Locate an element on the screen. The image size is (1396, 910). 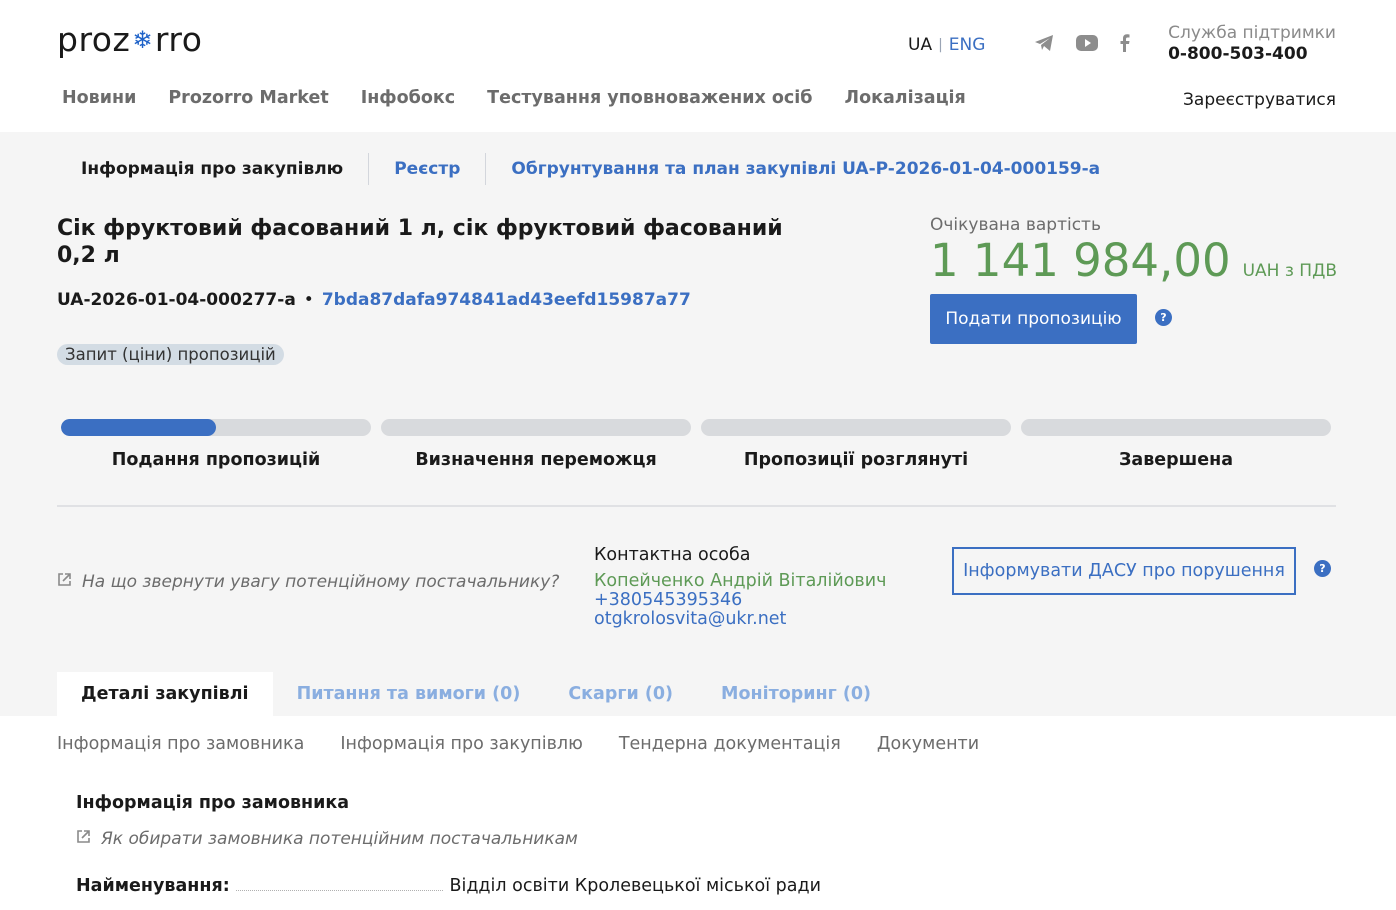
tab-complaints: Скарги (0) is located at coordinates (620, 694).